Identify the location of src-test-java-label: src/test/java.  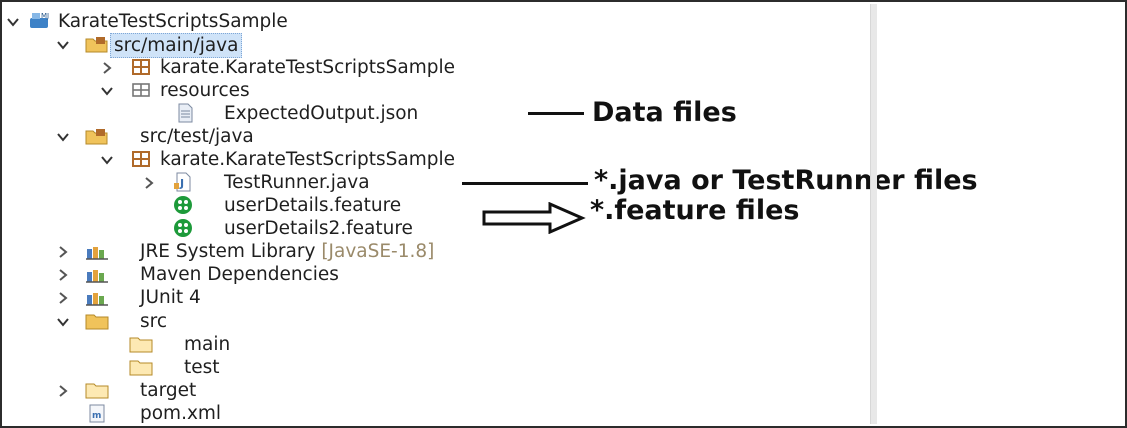
(197, 136).